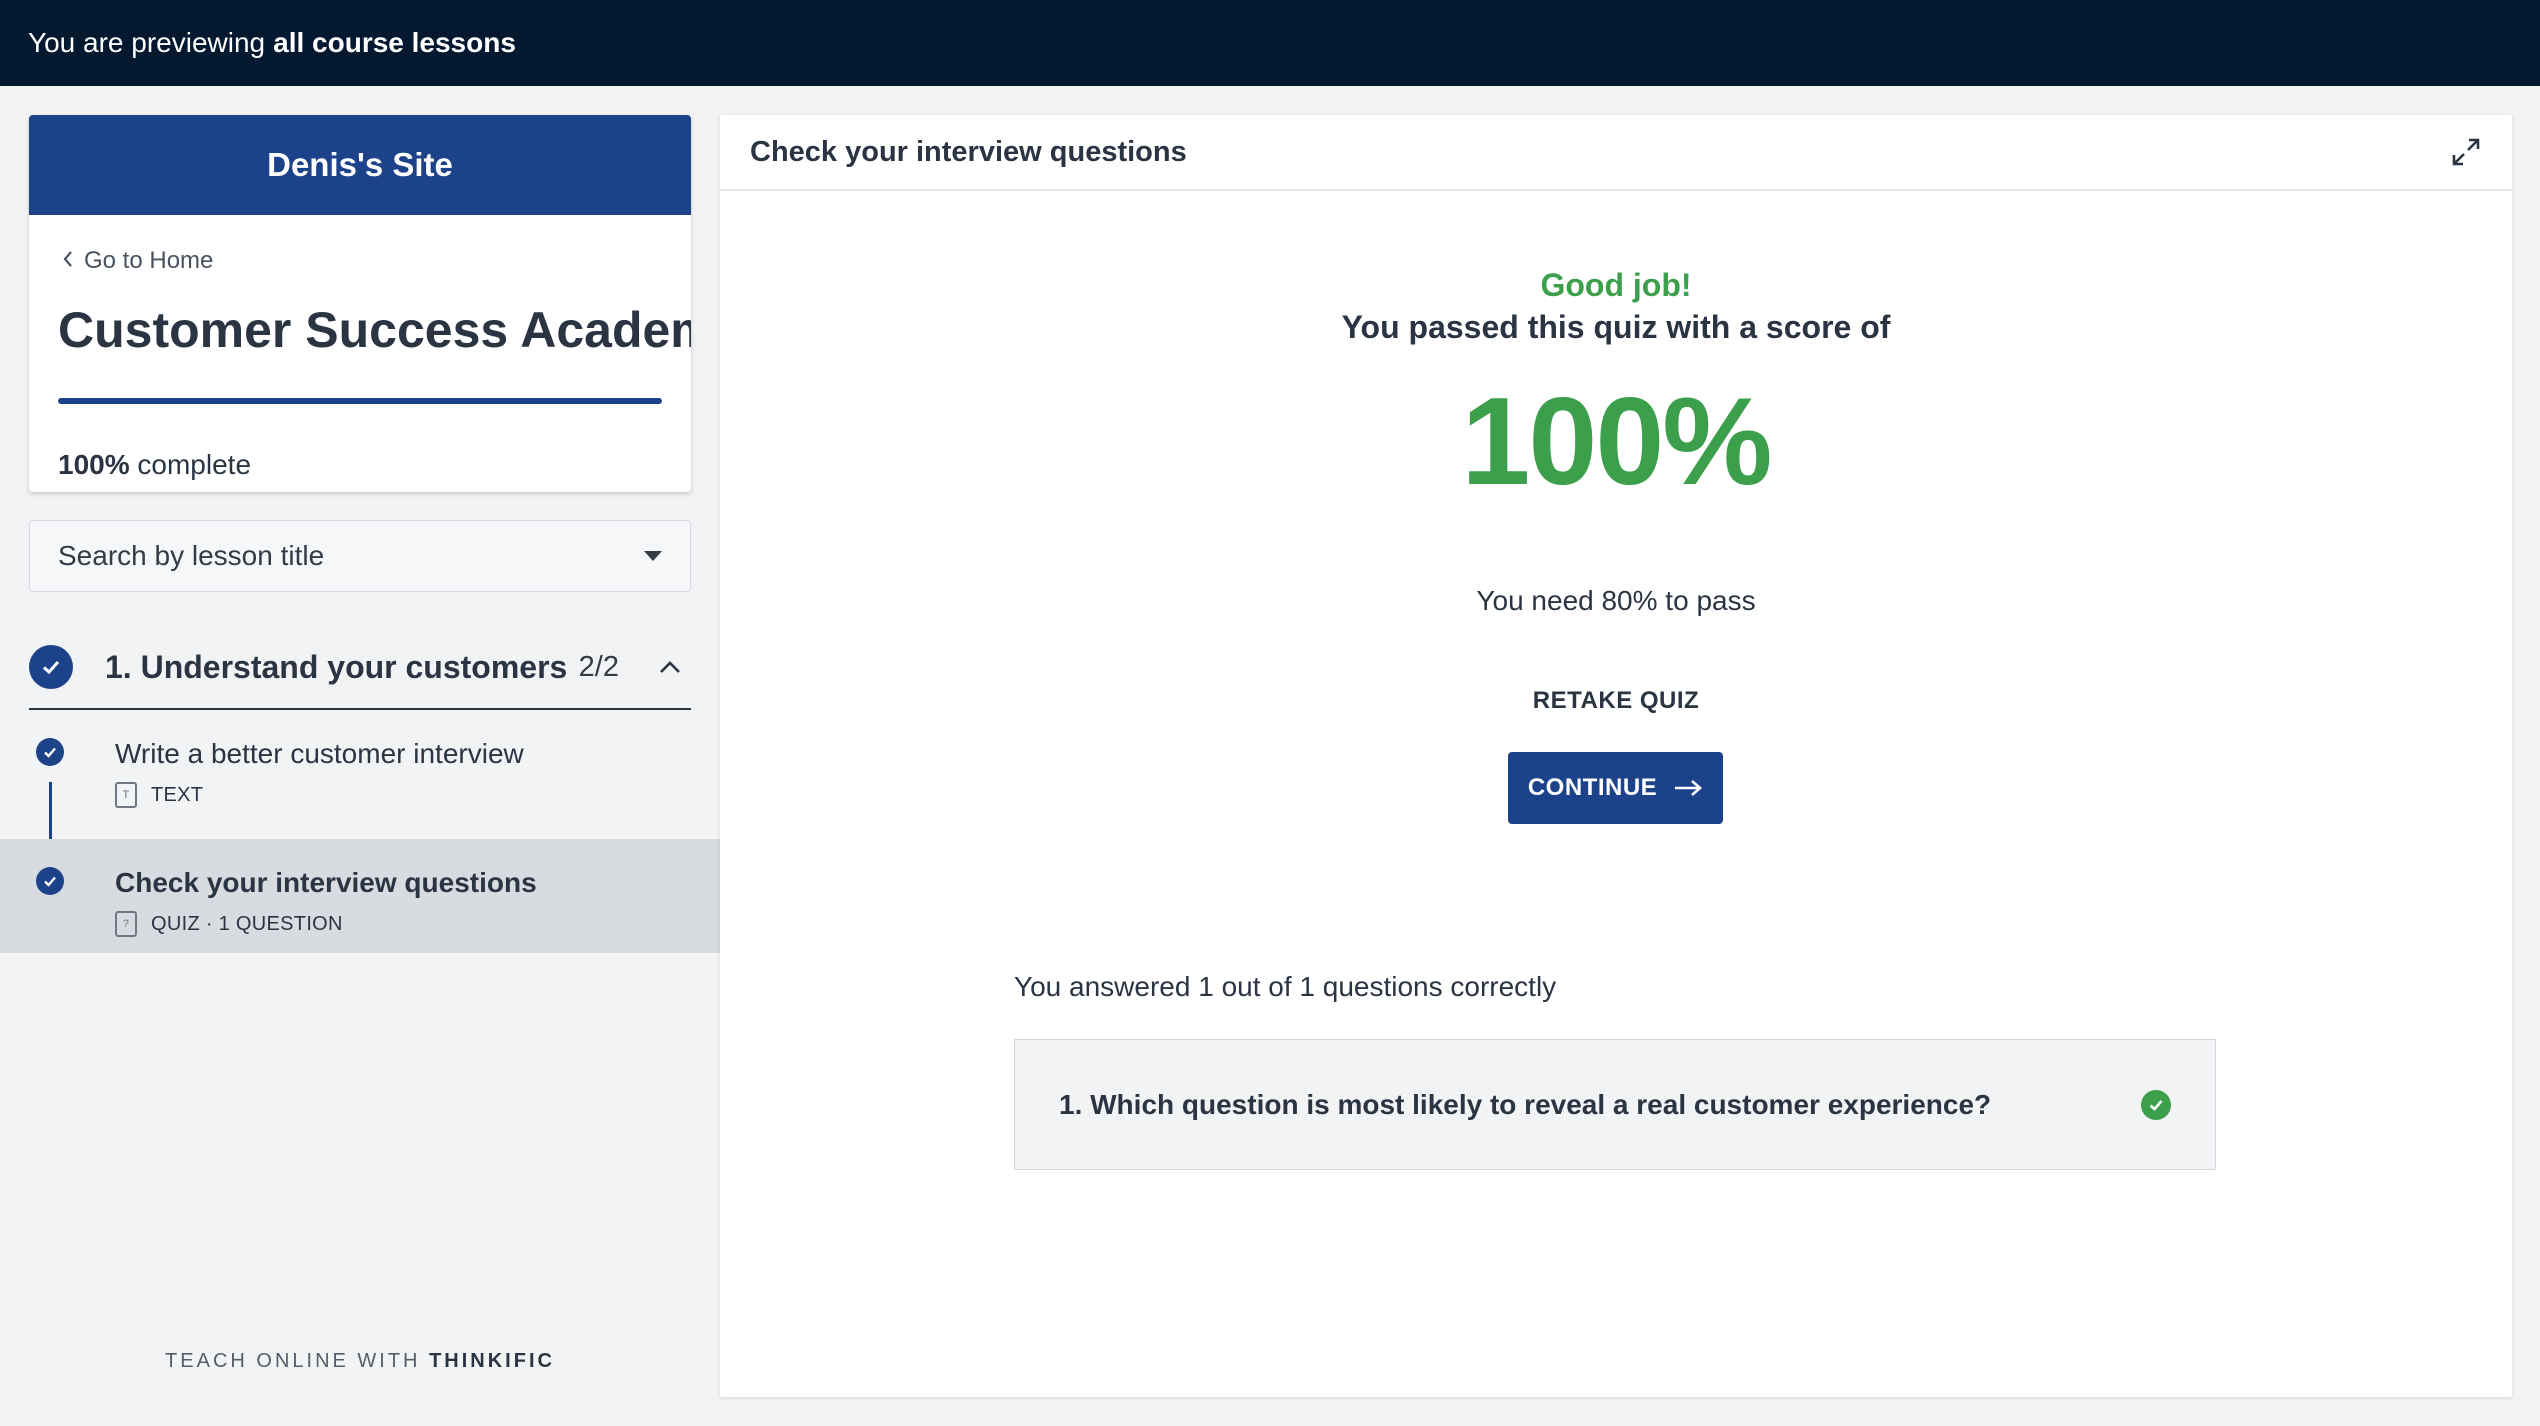 Image resolution: width=2540 pixels, height=1426 pixels. I want to click on chapter-complete-check-icon, so click(51, 667).